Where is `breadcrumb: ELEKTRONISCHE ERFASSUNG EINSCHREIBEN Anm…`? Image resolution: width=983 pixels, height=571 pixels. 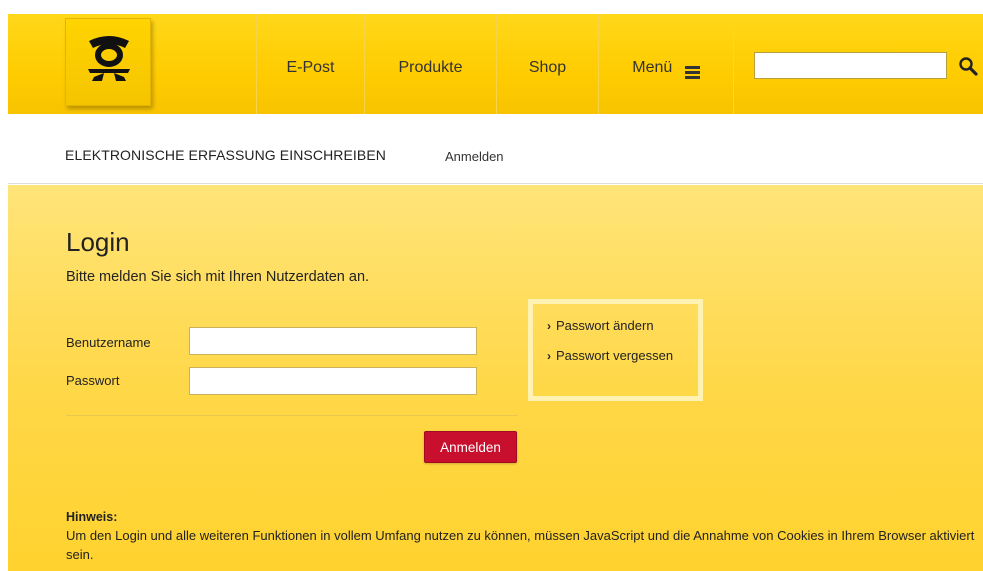 breadcrumb: ELEKTRONISCHE ERFASSUNG EINSCHREIBEN Anm… is located at coordinates (495, 149).